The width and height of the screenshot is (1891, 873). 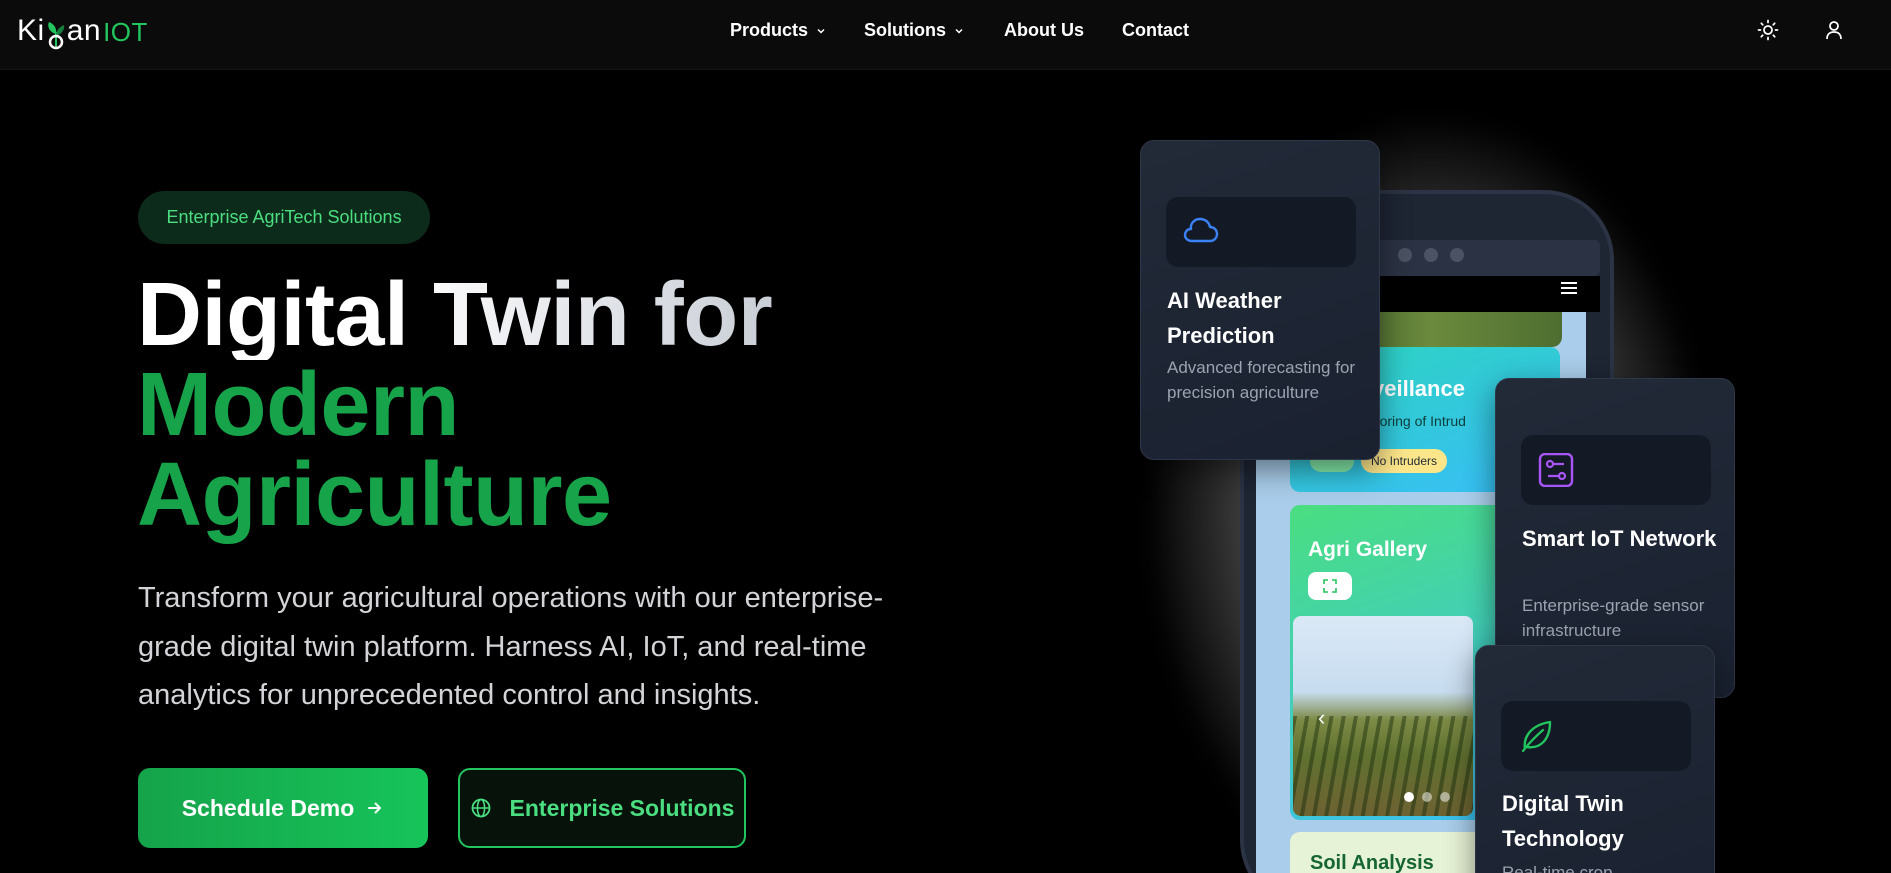 What do you see at coordinates (622, 807) in the screenshot?
I see `enterprise-solutions-label: Enterprise Solutions` at bounding box center [622, 807].